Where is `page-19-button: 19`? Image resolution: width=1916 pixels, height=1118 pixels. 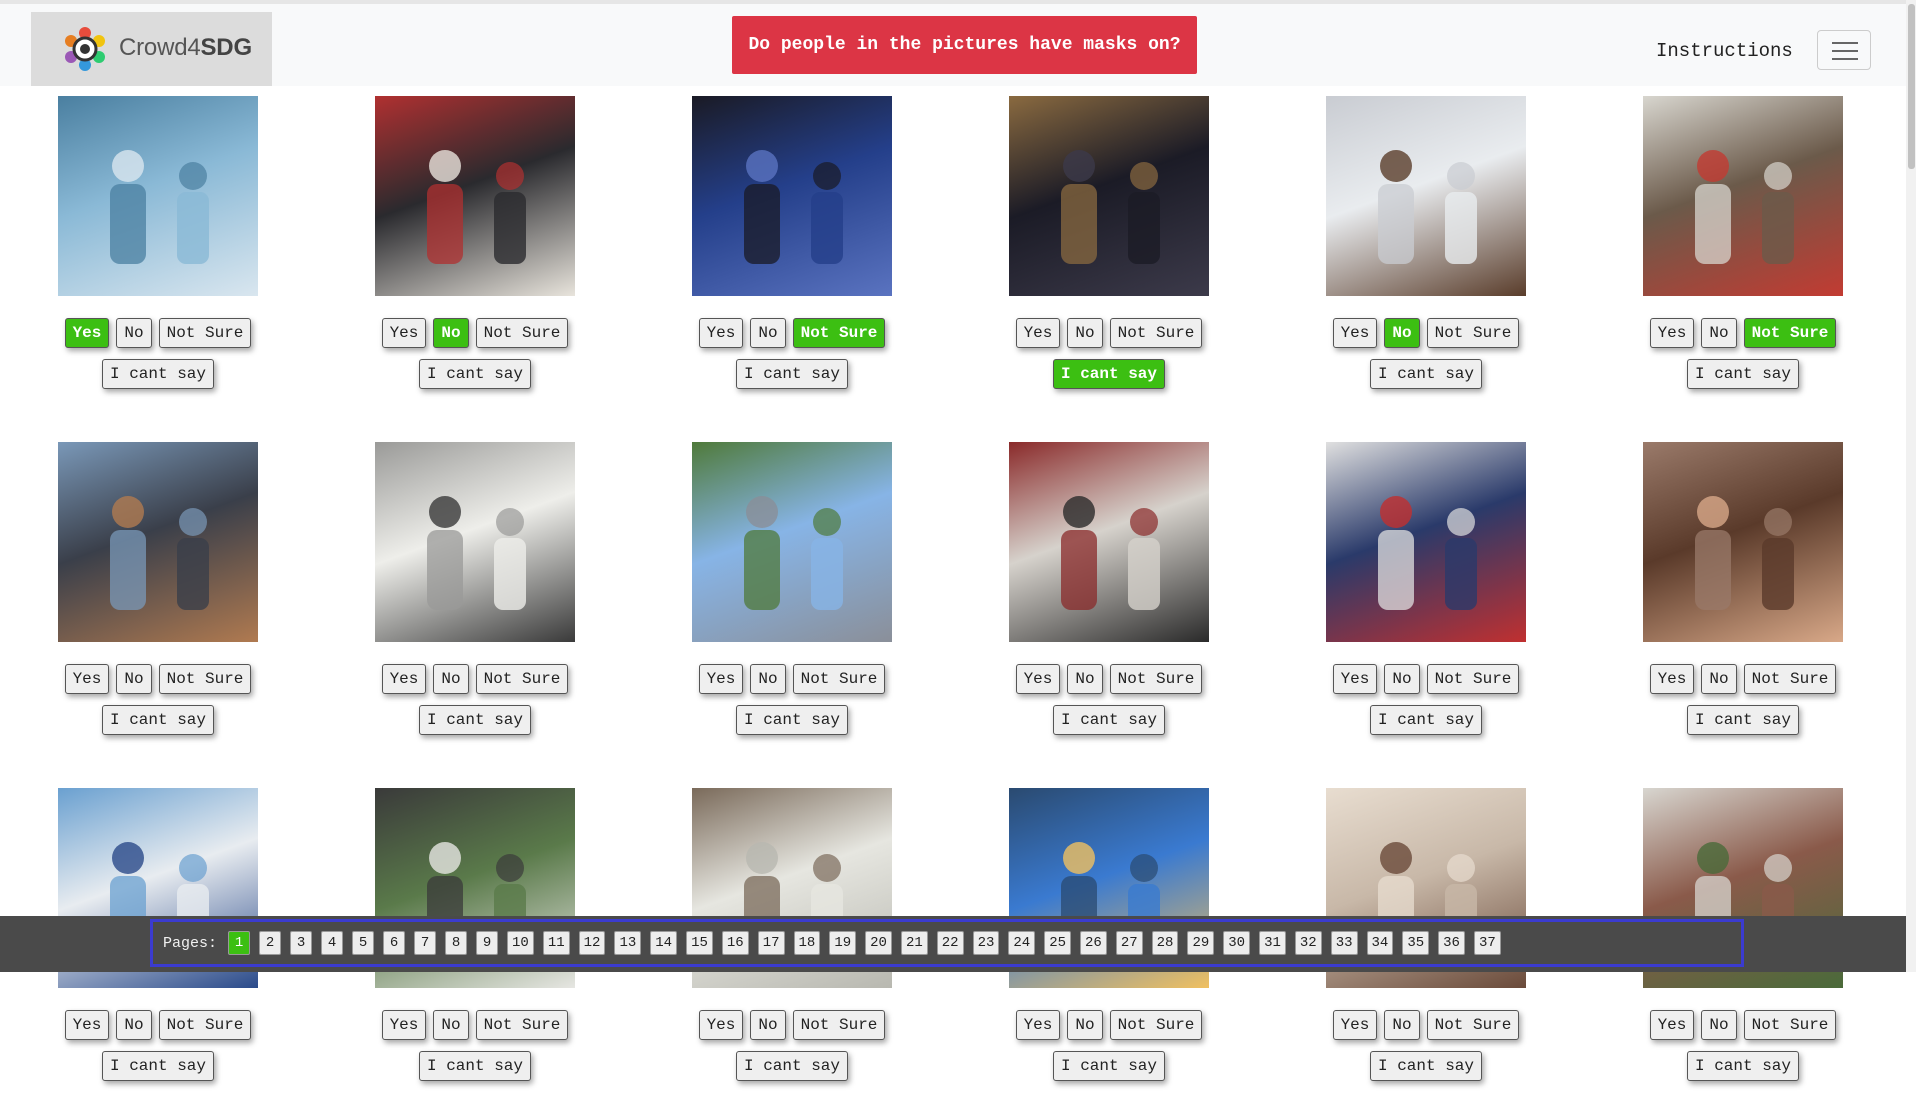
page-19-button: 19 is located at coordinates (843, 943).